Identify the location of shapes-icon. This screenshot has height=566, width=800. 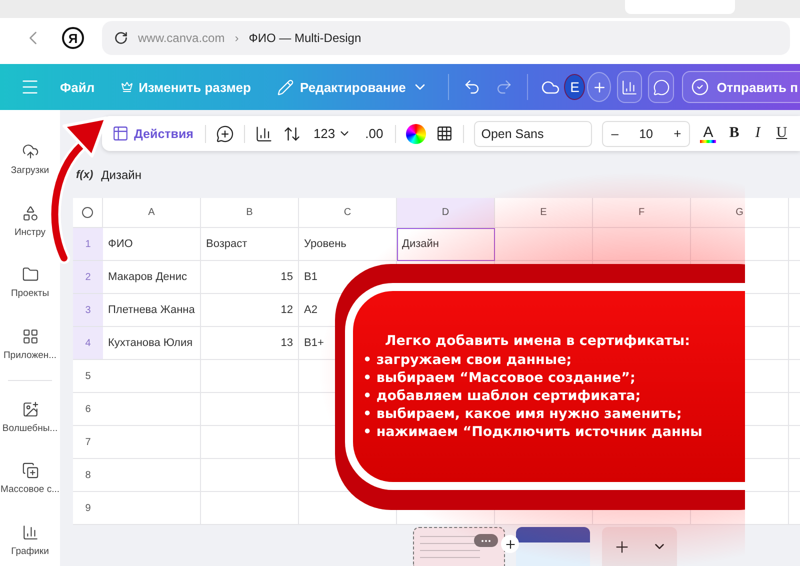
(30, 213).